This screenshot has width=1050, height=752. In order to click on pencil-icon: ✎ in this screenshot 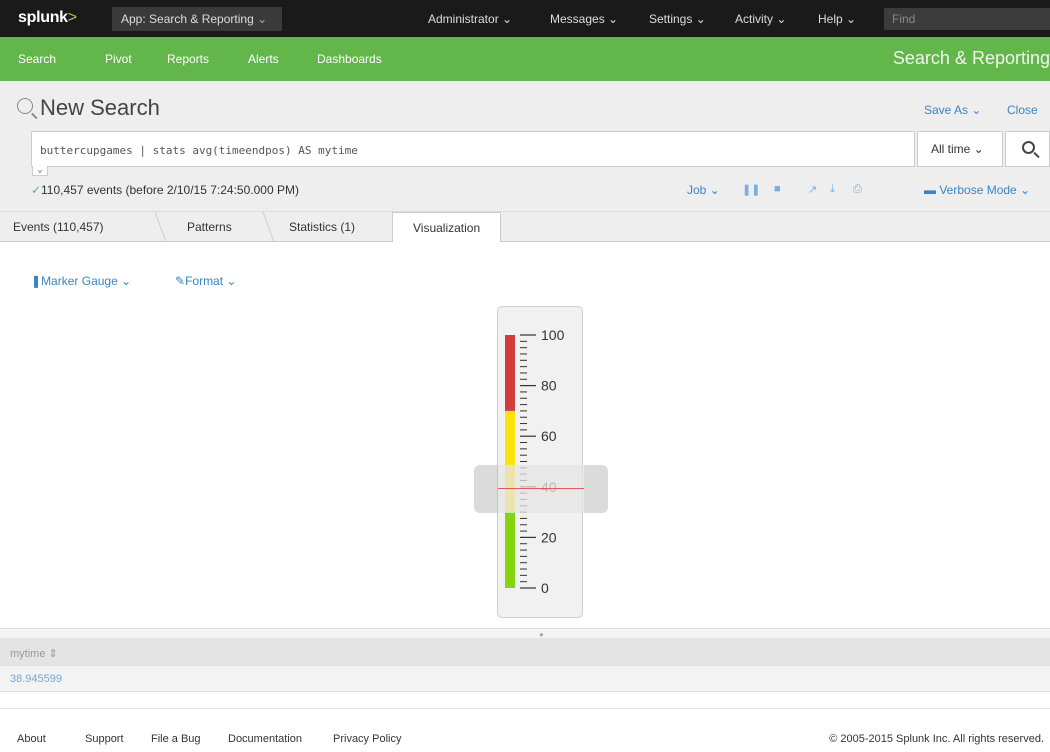, I will do `click(180, 281)`.